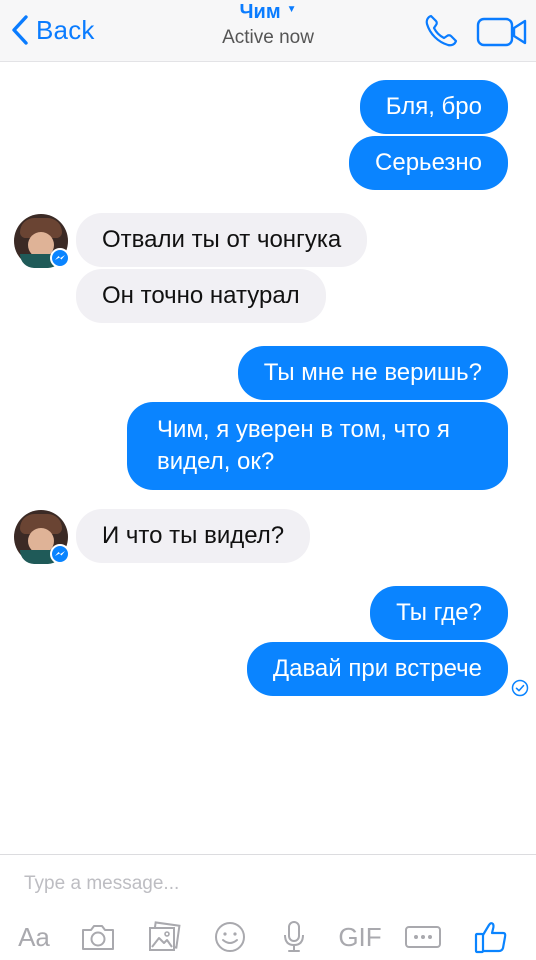 This screenshot has width=536, height=960. What do you see at coordinates (201, 296) in the screenshot?
I see `message-incoming: Он точно натурал` at bounding box center [201, 296].